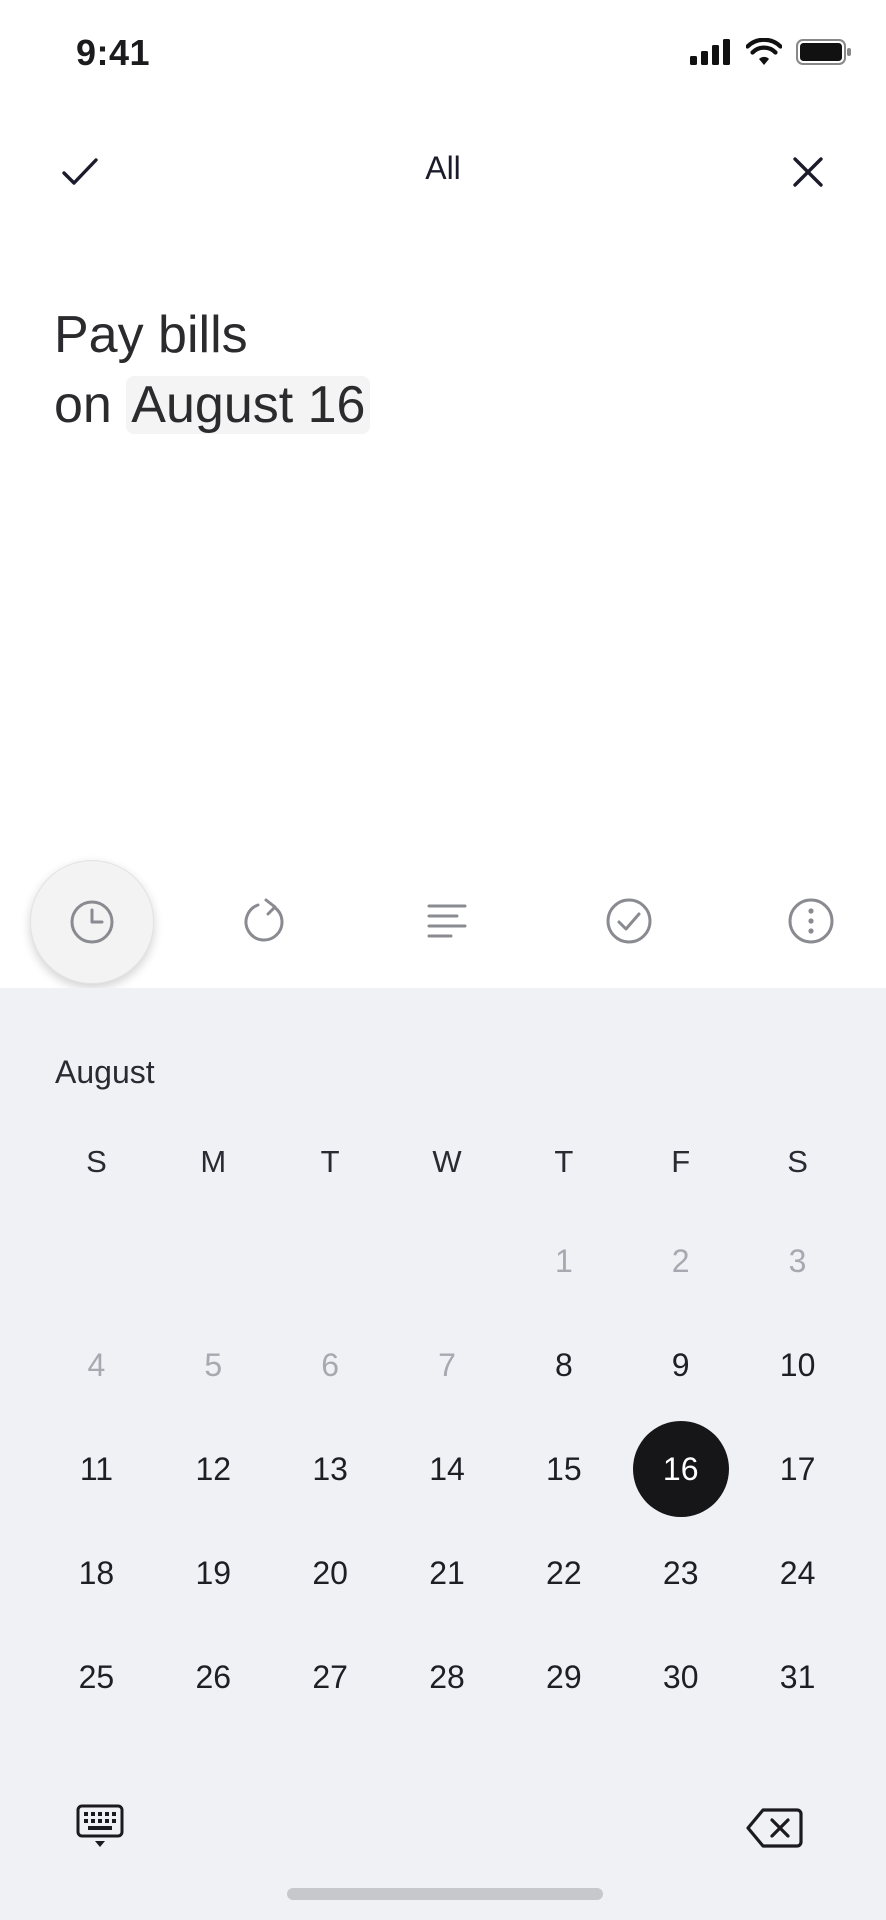  Describe the element at coordinates (764, 54) in the screenshot. I see `wifi-icon` at that location.